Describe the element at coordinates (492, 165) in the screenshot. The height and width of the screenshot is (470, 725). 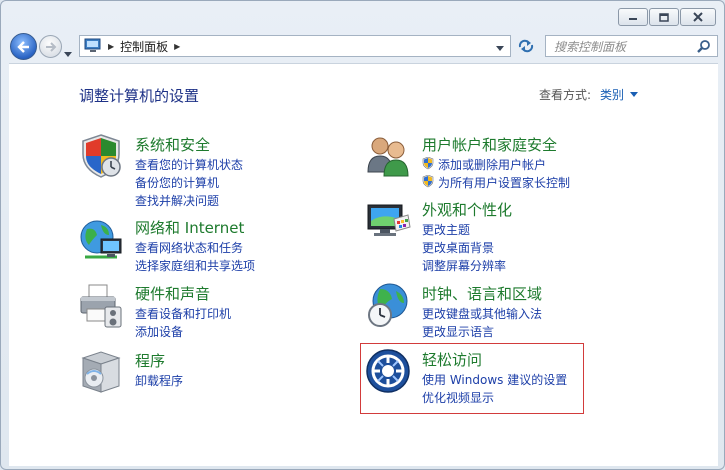
I see `link-add-remove-users-label: 添加或删除用户帐户` at that location.